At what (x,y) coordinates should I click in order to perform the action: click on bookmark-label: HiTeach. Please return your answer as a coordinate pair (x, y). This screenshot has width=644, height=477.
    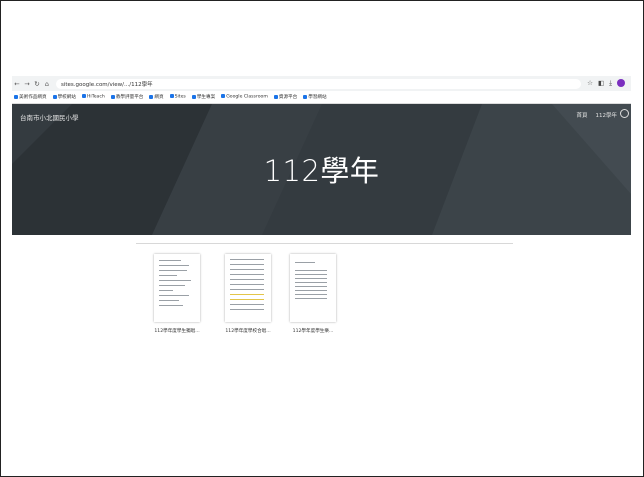
    Looking at the image, I should click on (95, 97).